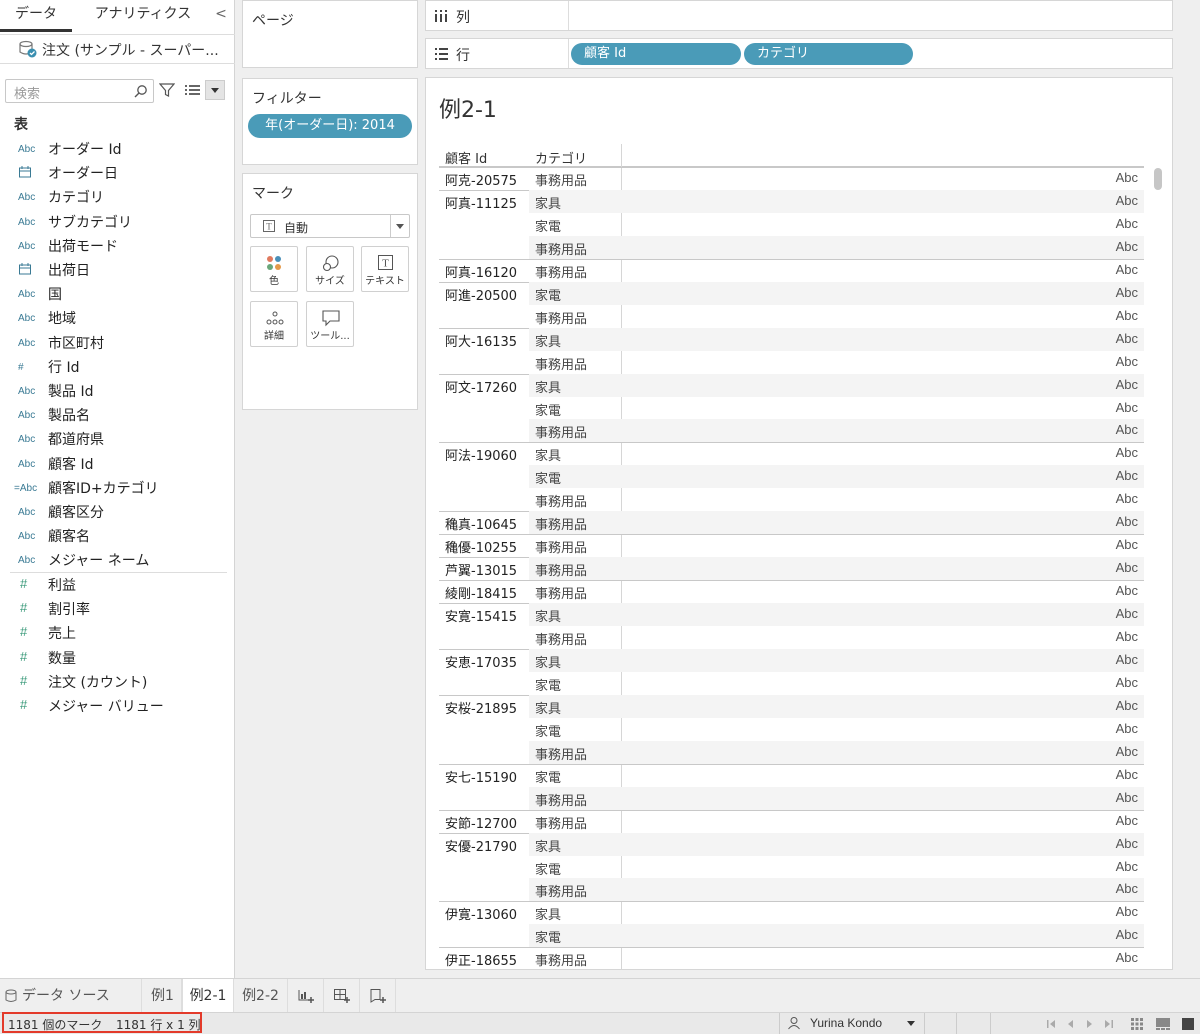 The image size is (1200, 1034). Describe the element at coordinates (791, 706) in the screenshot. I see `table-row: 安桜-21895 家具 Abc` at that location.